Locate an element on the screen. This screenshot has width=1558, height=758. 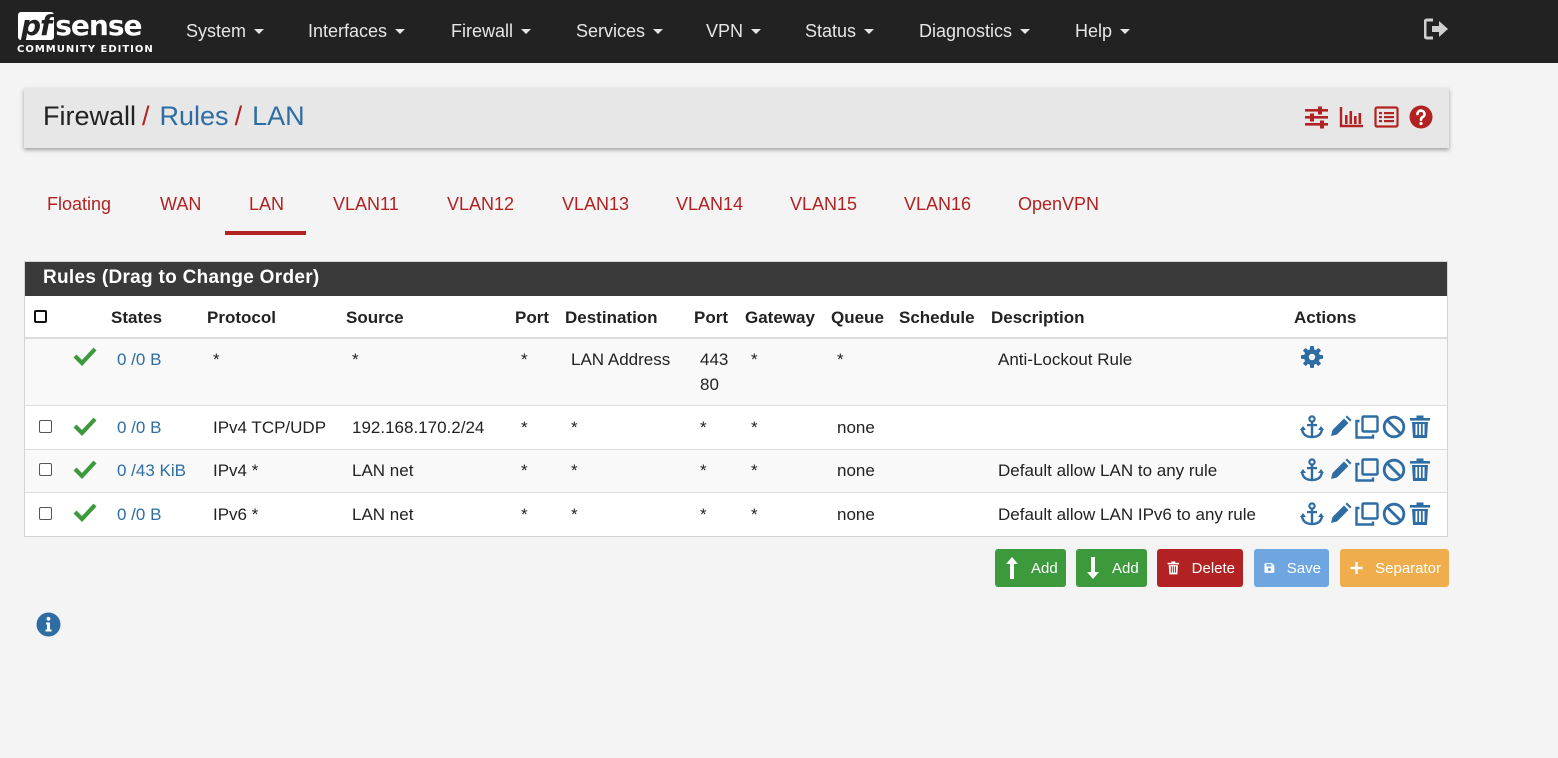
rule-description: Default allow LAN to any rule is located at coordinates (1108, 470).